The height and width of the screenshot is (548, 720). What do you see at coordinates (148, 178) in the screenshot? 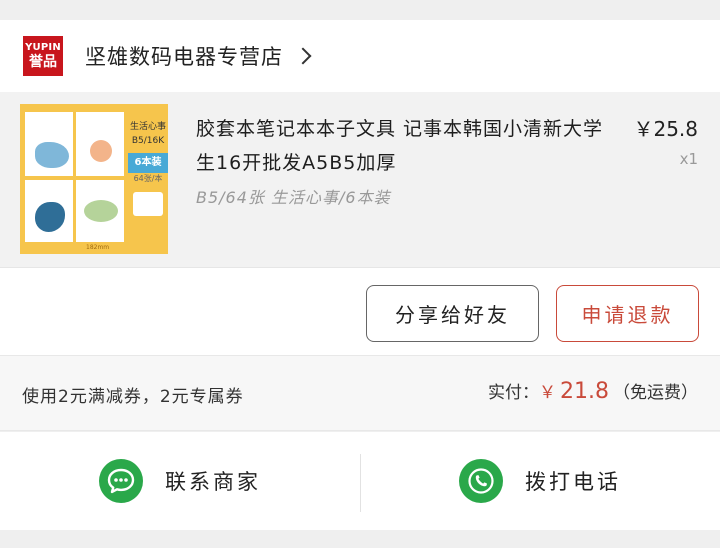
I see `thumbnail-sheets: 64张/本` at bounding box center [148, 178].